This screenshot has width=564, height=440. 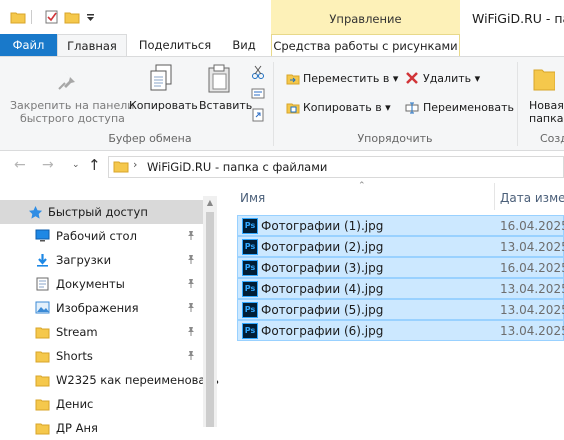 I want to click on nav-item-label: Stream, so click(x=77, y=332).